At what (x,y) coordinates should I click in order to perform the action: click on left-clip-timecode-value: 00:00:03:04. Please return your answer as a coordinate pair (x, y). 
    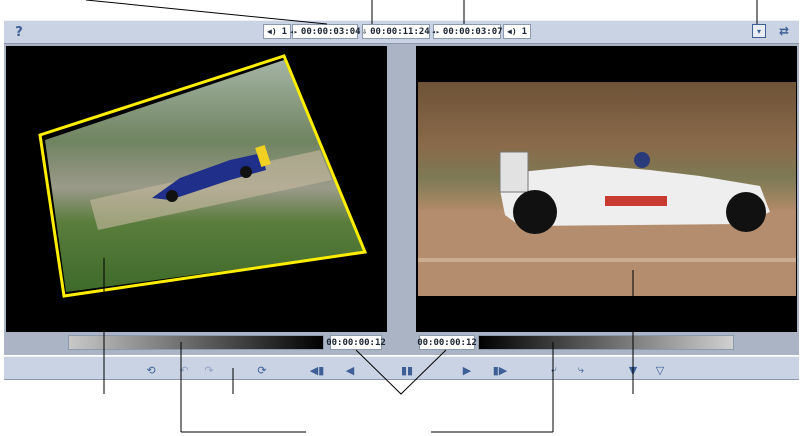
    Looking at the image, I should click on (330, 31).